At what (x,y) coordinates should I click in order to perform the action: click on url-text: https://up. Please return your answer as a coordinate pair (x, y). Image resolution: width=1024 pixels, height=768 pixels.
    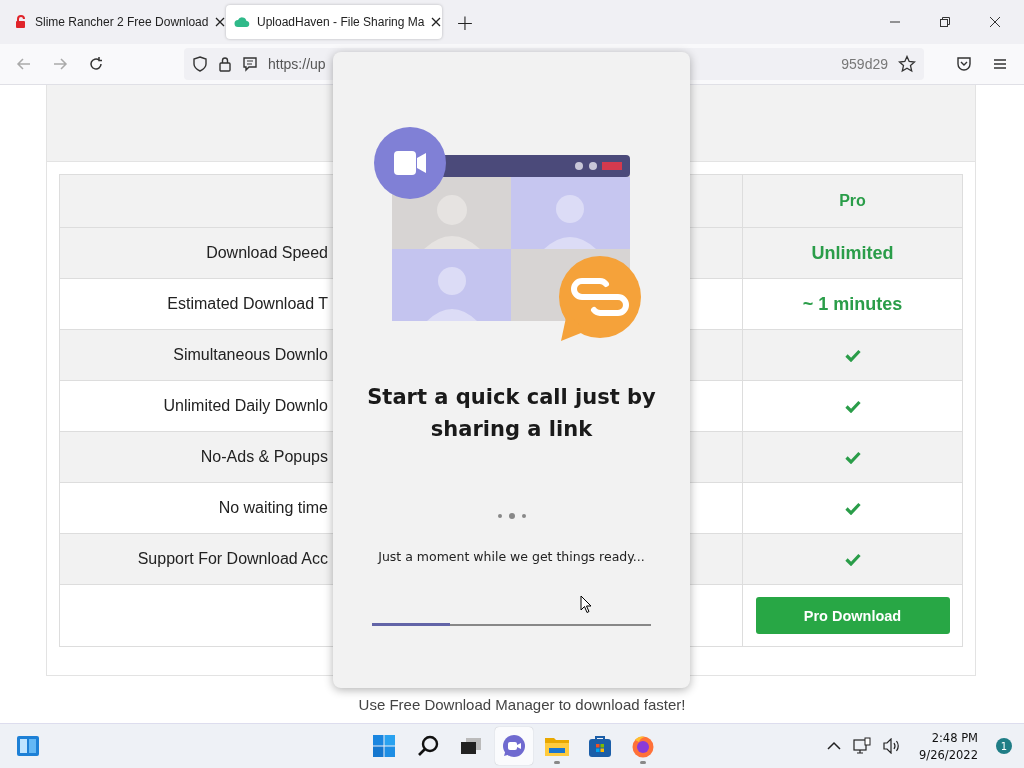
    Looking at the image, I should click on (297, 64).